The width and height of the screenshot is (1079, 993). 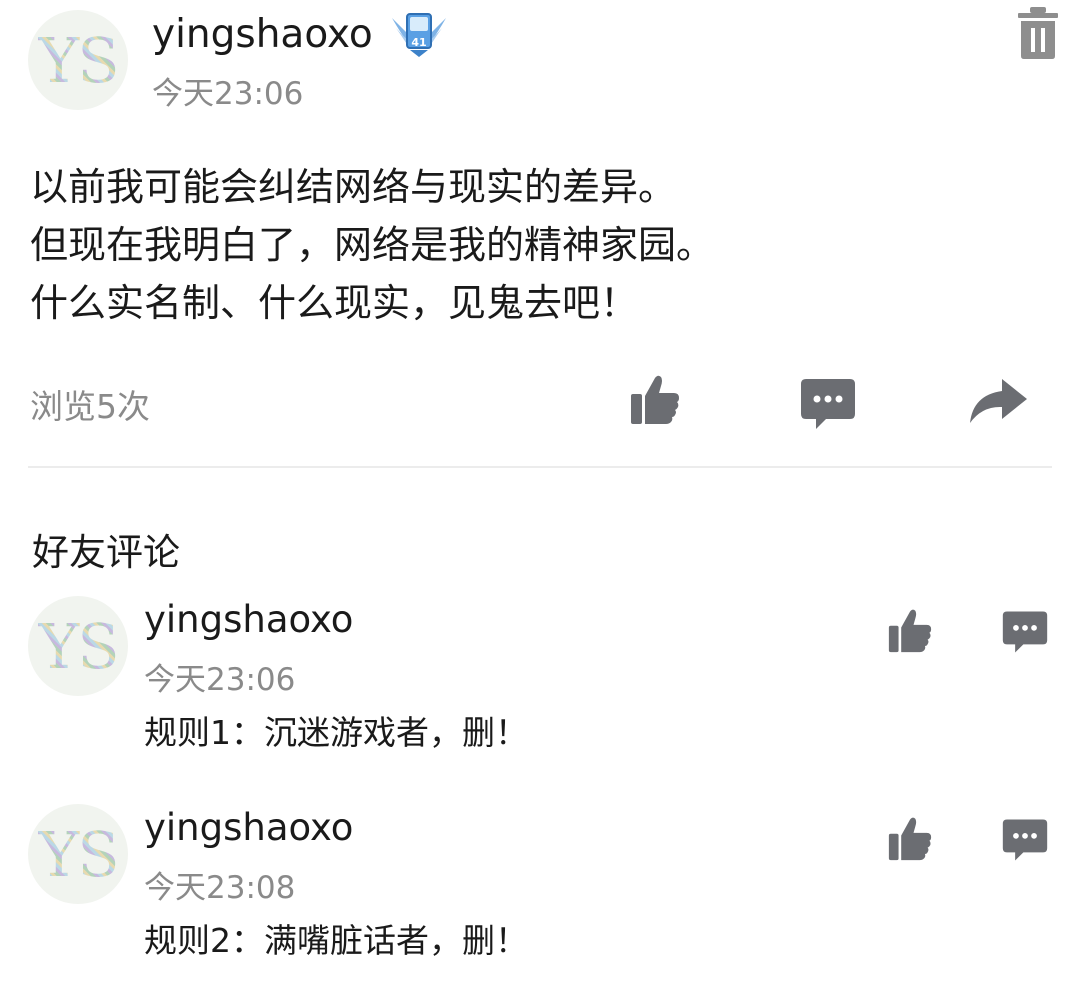 I want to click on post-author-avatar: YS, so click(x=78, y=60).